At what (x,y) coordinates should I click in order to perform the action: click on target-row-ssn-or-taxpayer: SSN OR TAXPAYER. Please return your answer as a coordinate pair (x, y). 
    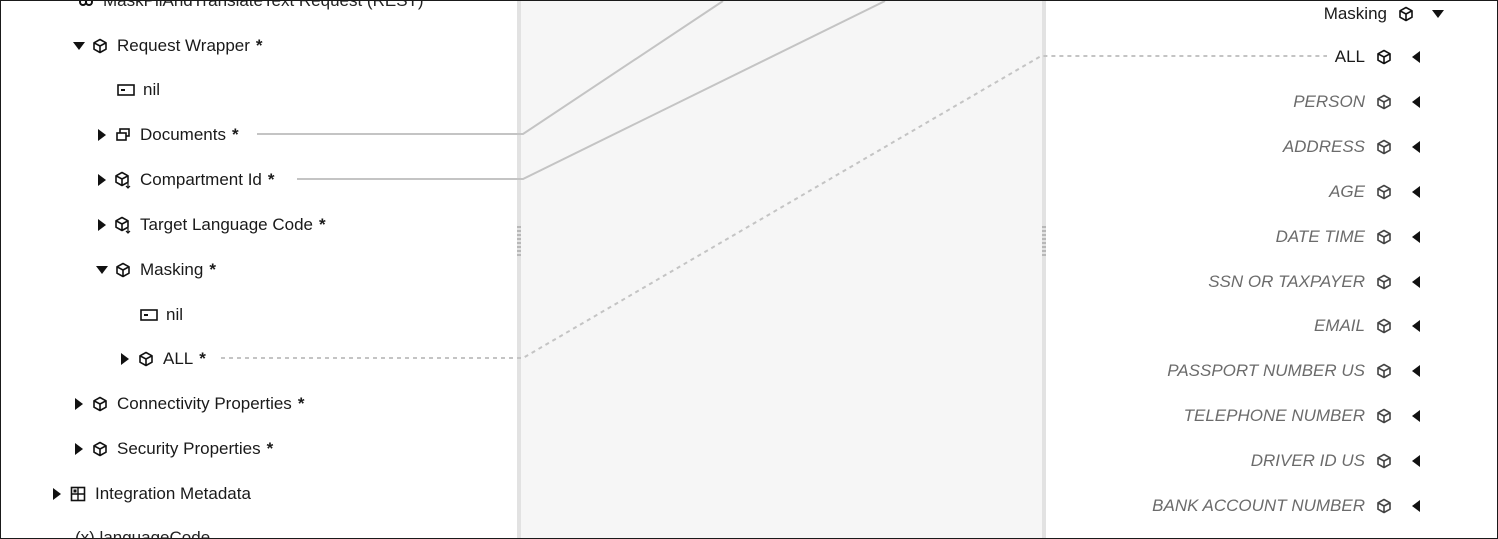
    Looking at the image, I should click on (1315, 282).